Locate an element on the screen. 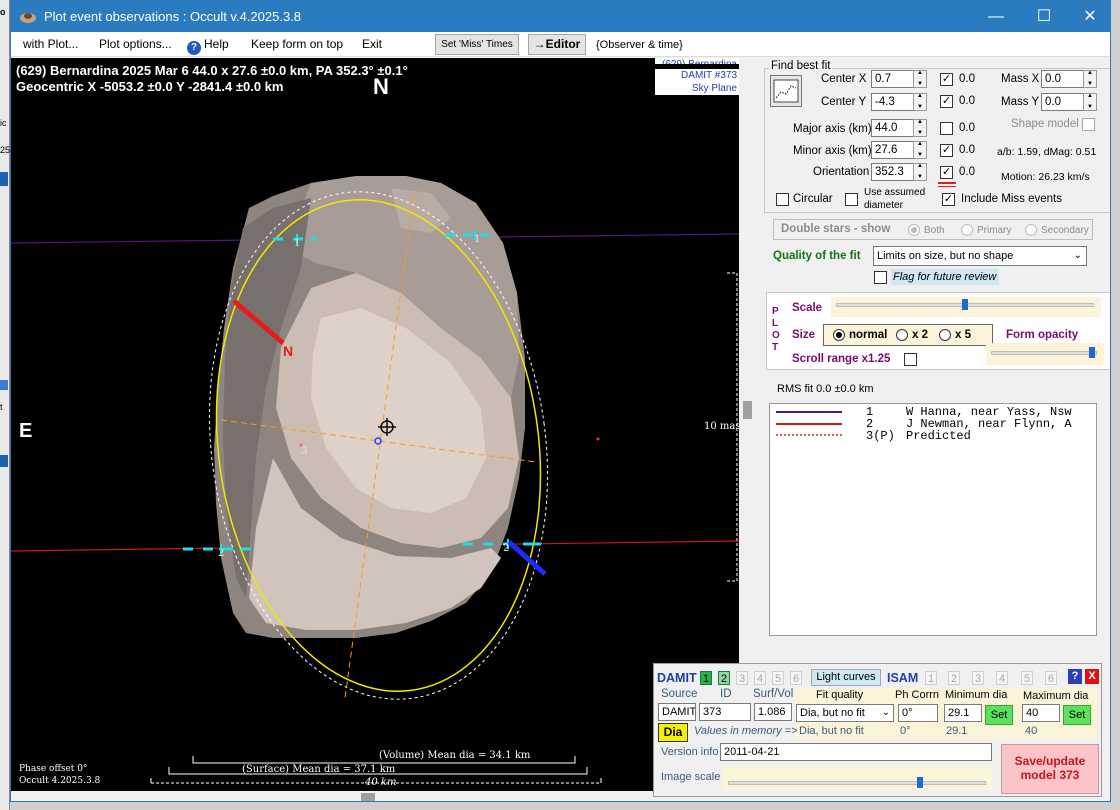 The image size is (1120, 810). shape-model-checkbox is located at coordinates (1088, 124).